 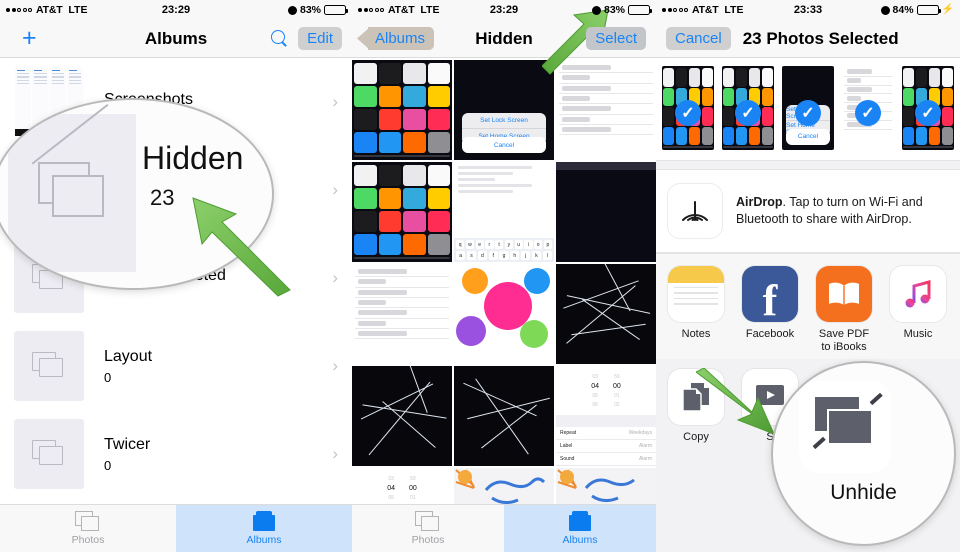 What do you see at coordinates (127, 444) in the screenshot?
I see `album-name: Twicer` at bounding box center [127, 444].